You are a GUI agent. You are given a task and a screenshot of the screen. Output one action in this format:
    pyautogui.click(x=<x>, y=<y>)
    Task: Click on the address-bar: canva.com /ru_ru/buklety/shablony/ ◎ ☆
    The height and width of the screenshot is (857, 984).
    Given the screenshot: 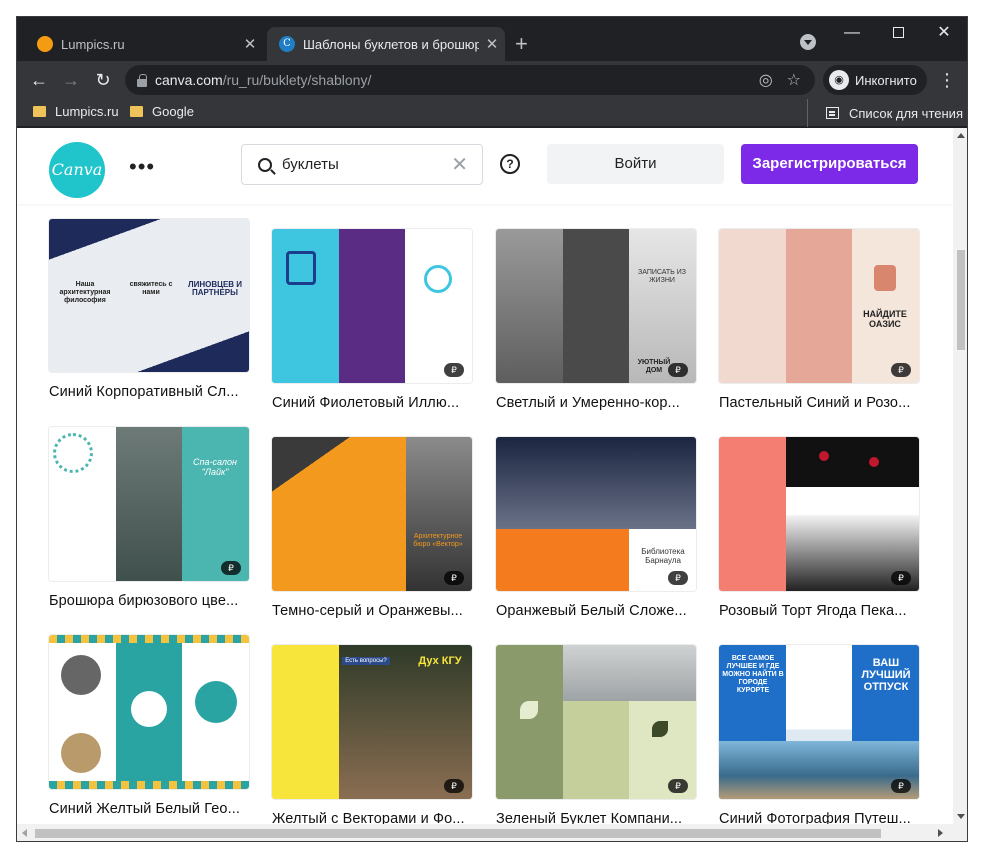 What is the action you would take?
    pyautogui.click(x=470, y=80)
    